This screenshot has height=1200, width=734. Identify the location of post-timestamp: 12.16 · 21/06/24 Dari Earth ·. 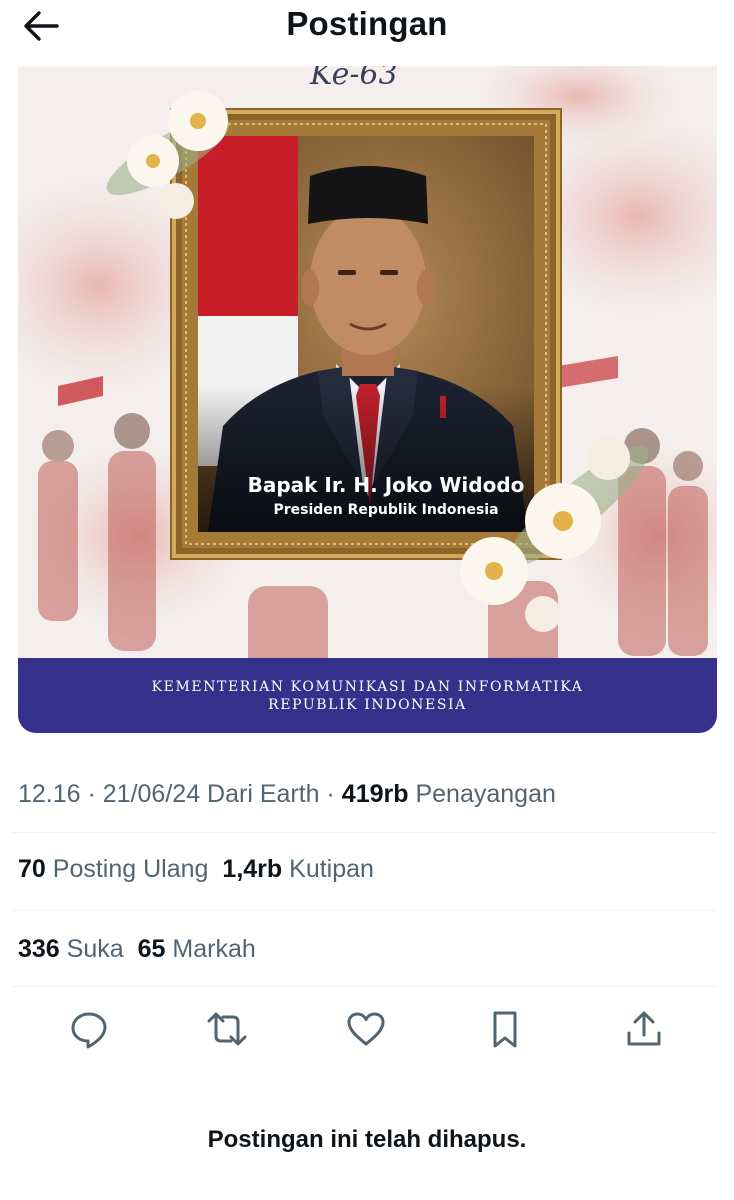
(180, 794).